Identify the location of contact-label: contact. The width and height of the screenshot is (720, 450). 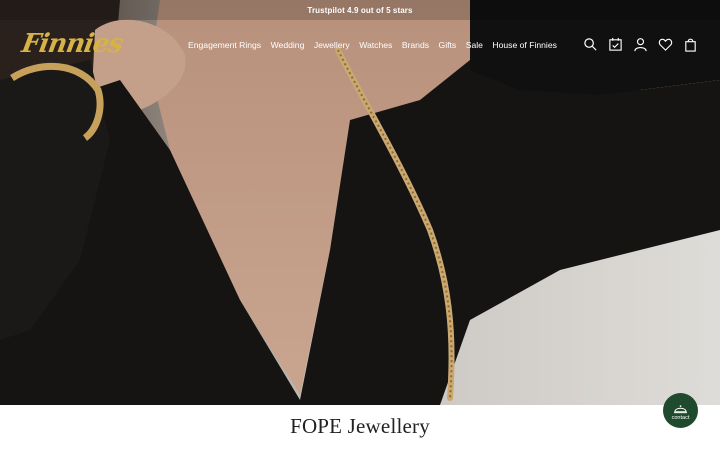
(680, 418).